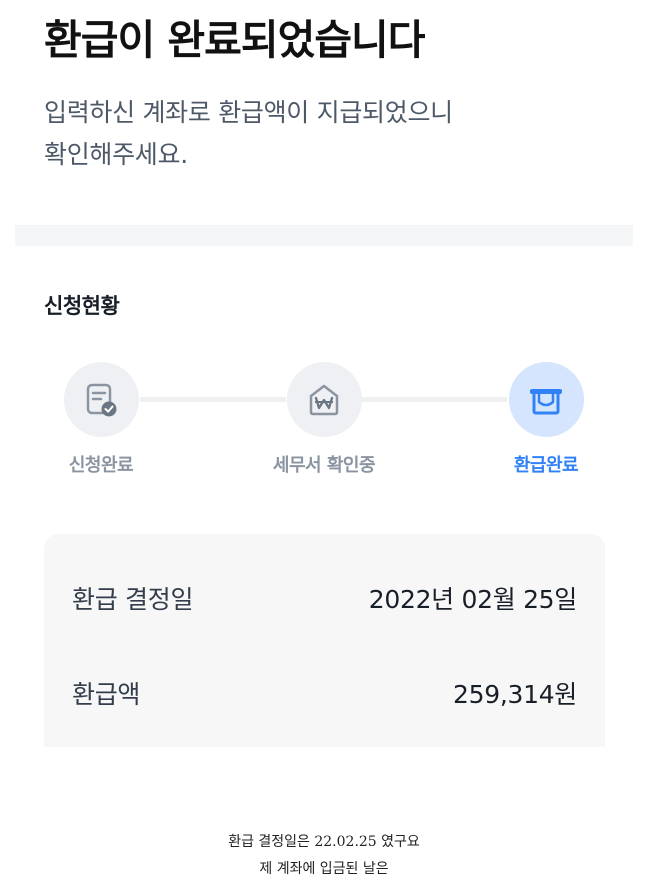 This screenshot has height=882, width=668. Describe the element at coordinates (324, 842) in the screenshot. I see `caption-line-1: 환급 결정일은 22.02.25 였구요` at that location.